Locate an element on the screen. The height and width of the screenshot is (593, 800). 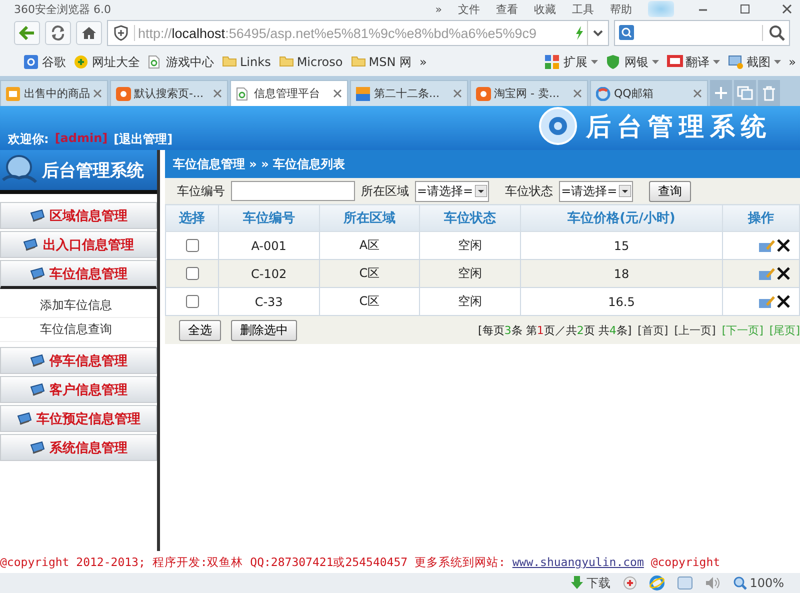
column-header: 车位价格(元/小时) is located at coordinates (621, 218).